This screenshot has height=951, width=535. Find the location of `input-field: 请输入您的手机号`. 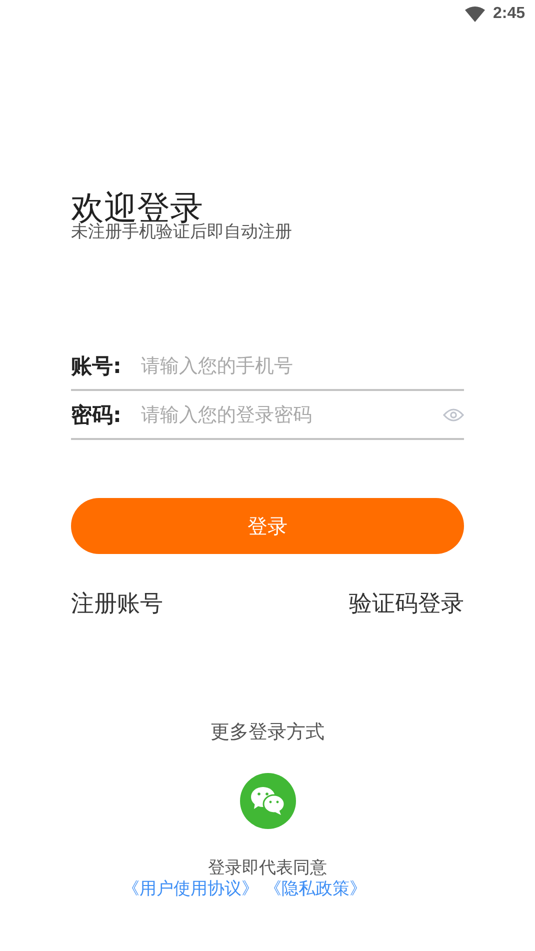

input-field: 请输入您的手机号 is located at coordinates (302, 365).